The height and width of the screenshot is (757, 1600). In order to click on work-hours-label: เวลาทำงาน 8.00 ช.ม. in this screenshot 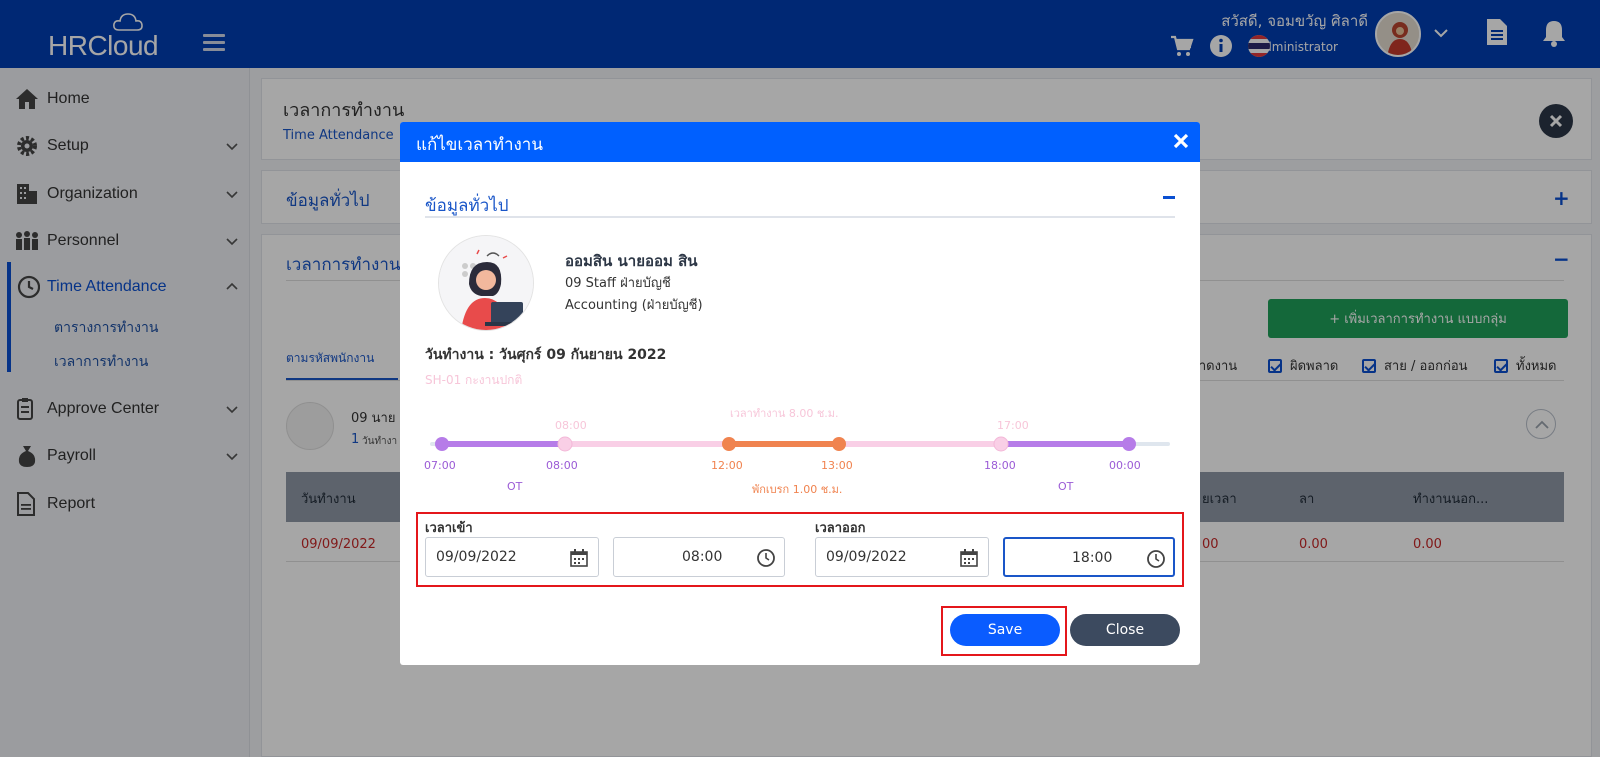, I will do `click(784, 413)`.